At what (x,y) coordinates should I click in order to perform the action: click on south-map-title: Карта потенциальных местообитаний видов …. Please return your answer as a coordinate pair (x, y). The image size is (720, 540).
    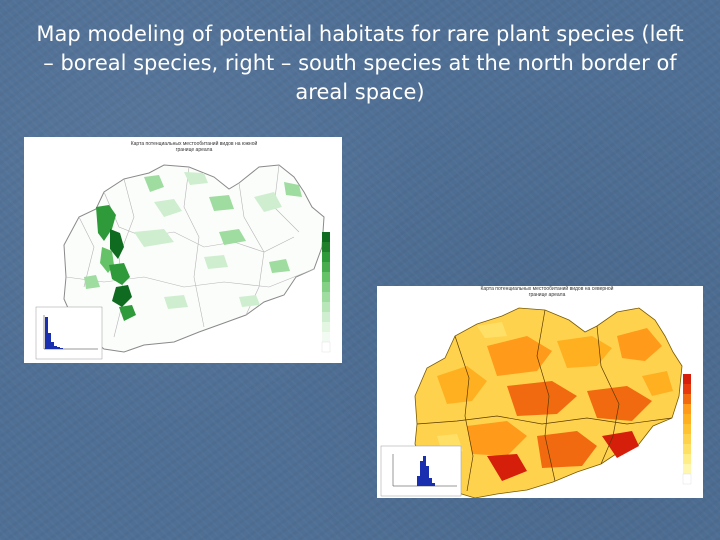
    Looking at the image, I should click on (547, 292).